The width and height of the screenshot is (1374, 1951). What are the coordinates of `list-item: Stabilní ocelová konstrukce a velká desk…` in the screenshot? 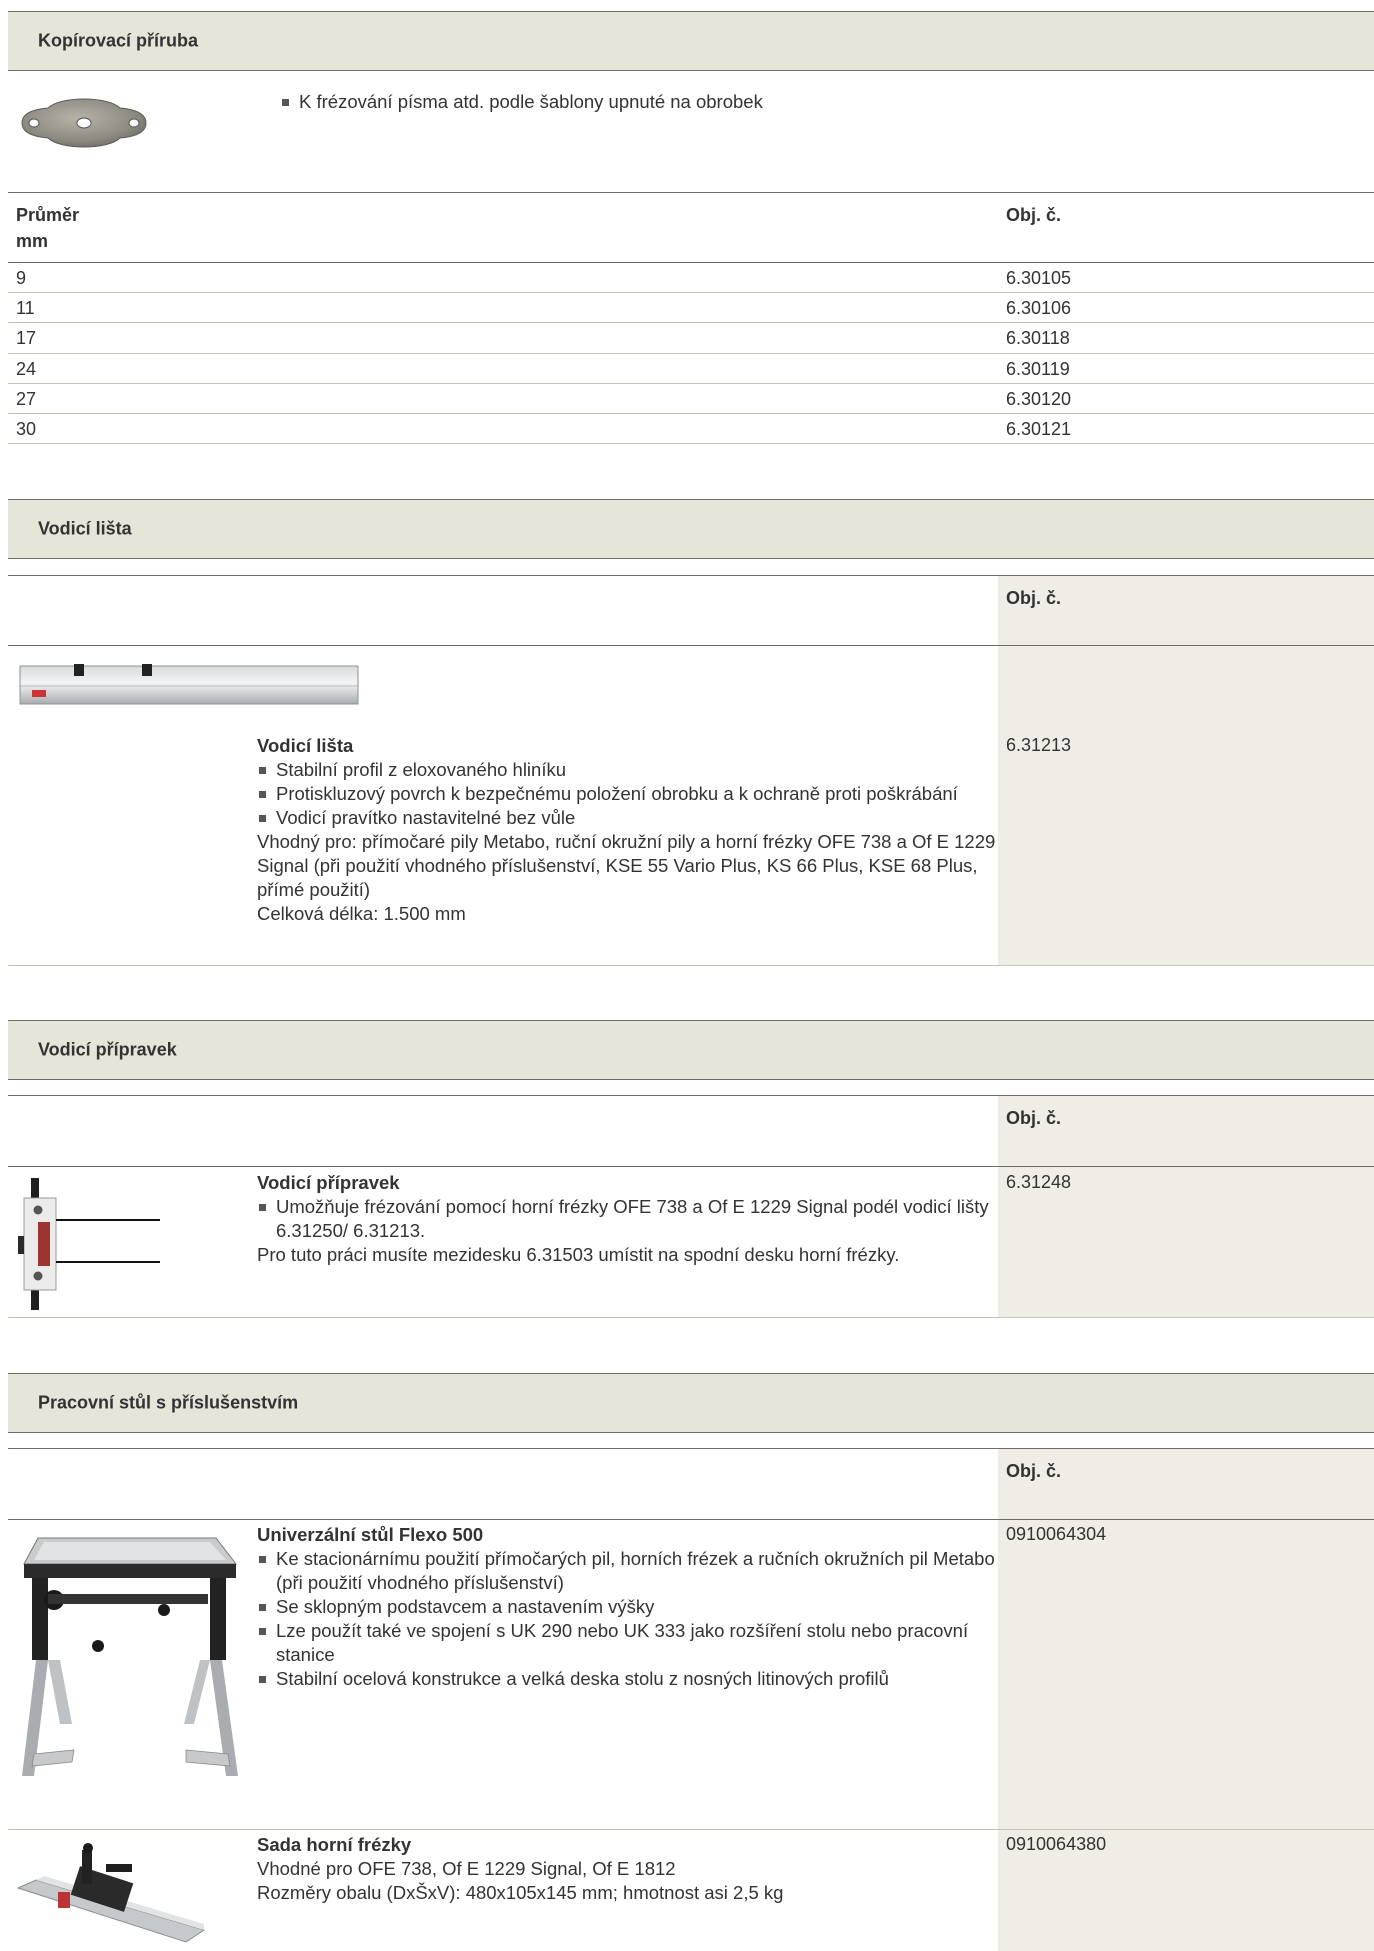 It's located at (627, 1679).